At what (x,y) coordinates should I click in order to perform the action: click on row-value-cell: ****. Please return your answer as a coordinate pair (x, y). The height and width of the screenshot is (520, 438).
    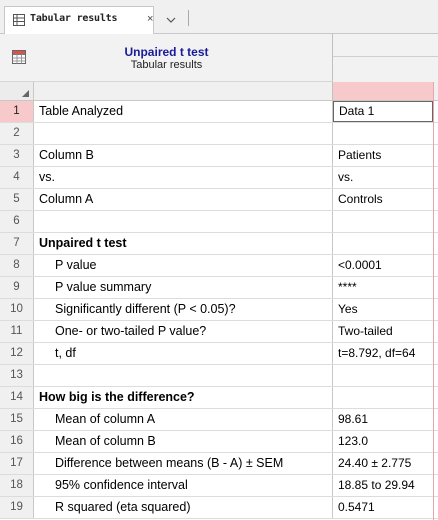
    Looking at the image, I should click on (383, 287).